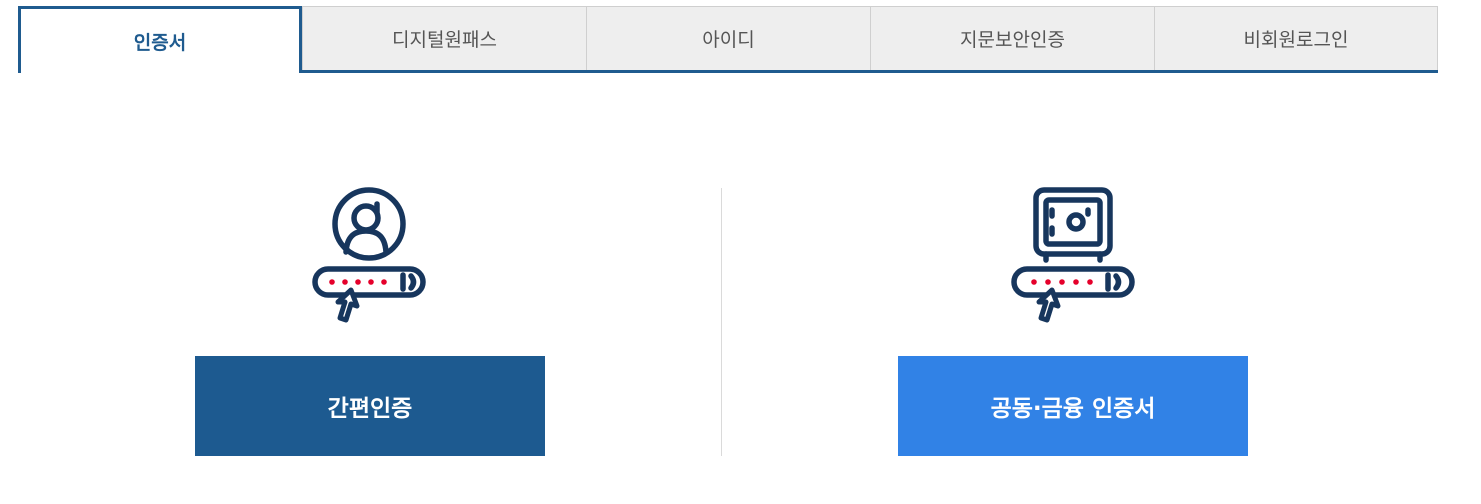 This screenshot has width=1481, height=504. I want to click on tab-label: 비회원로그인, so click(1296, 40).